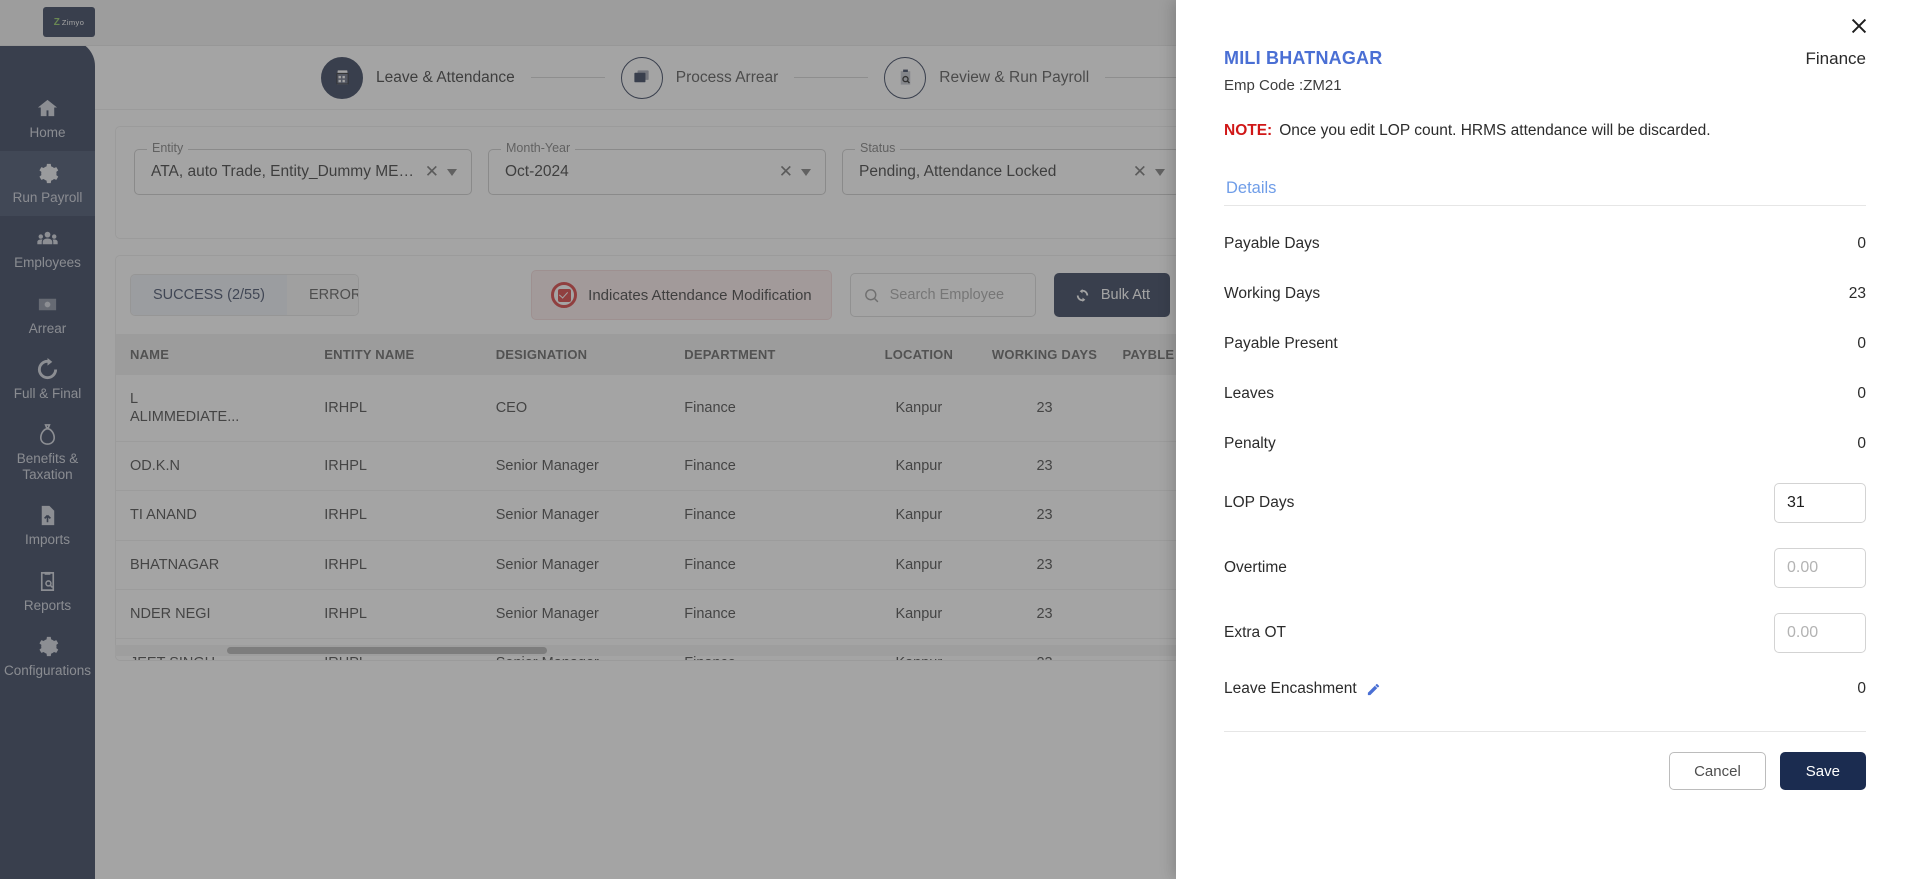 The image size is (1914, 879). What do you see at coordinates (47, 328) in the screenshot?
I see `sidebar-item-label: Arrear` at bounding box center [47, 328].